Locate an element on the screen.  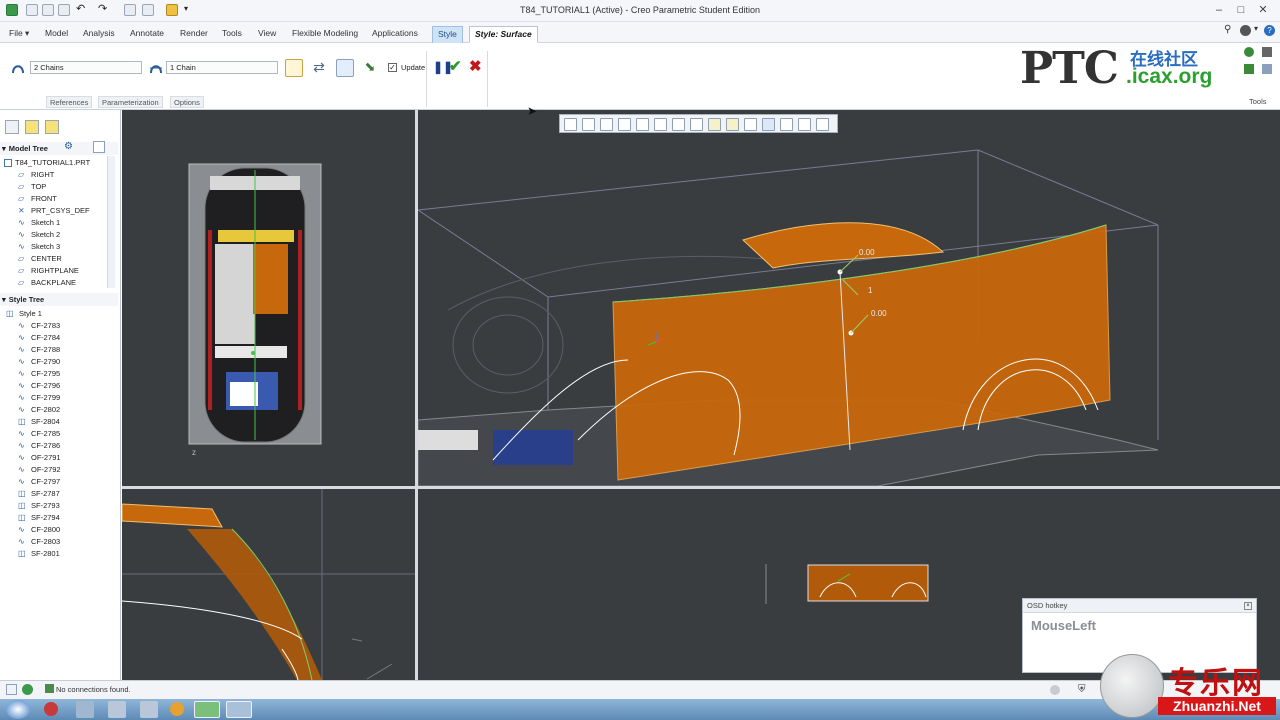
style-tree-item: ◫ Style 1 is located at coordinates (24, 314).